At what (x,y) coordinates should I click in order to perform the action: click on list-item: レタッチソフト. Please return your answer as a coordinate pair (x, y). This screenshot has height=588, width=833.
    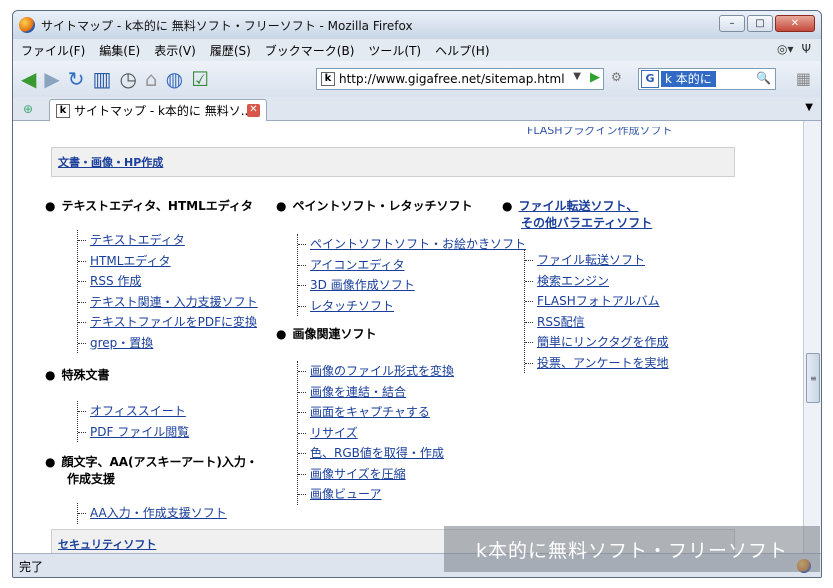
    Looking at the image, I should click on (412, 306).